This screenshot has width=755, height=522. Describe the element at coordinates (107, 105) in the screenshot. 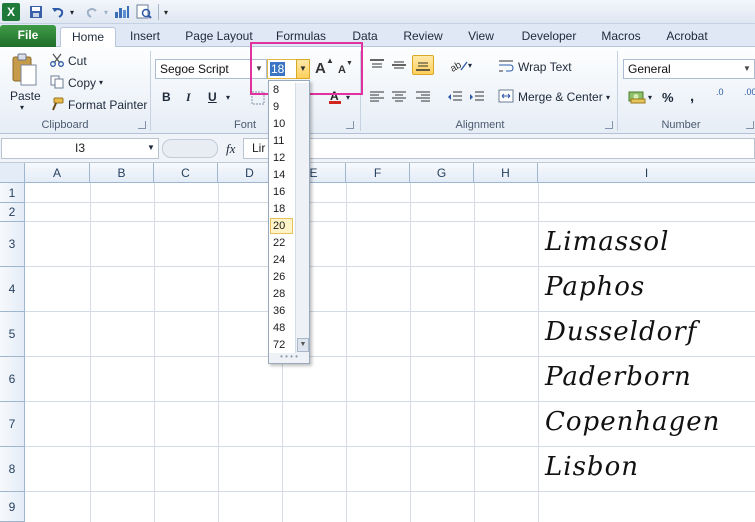

I see `format-painter-button: Format Painter` at that location.